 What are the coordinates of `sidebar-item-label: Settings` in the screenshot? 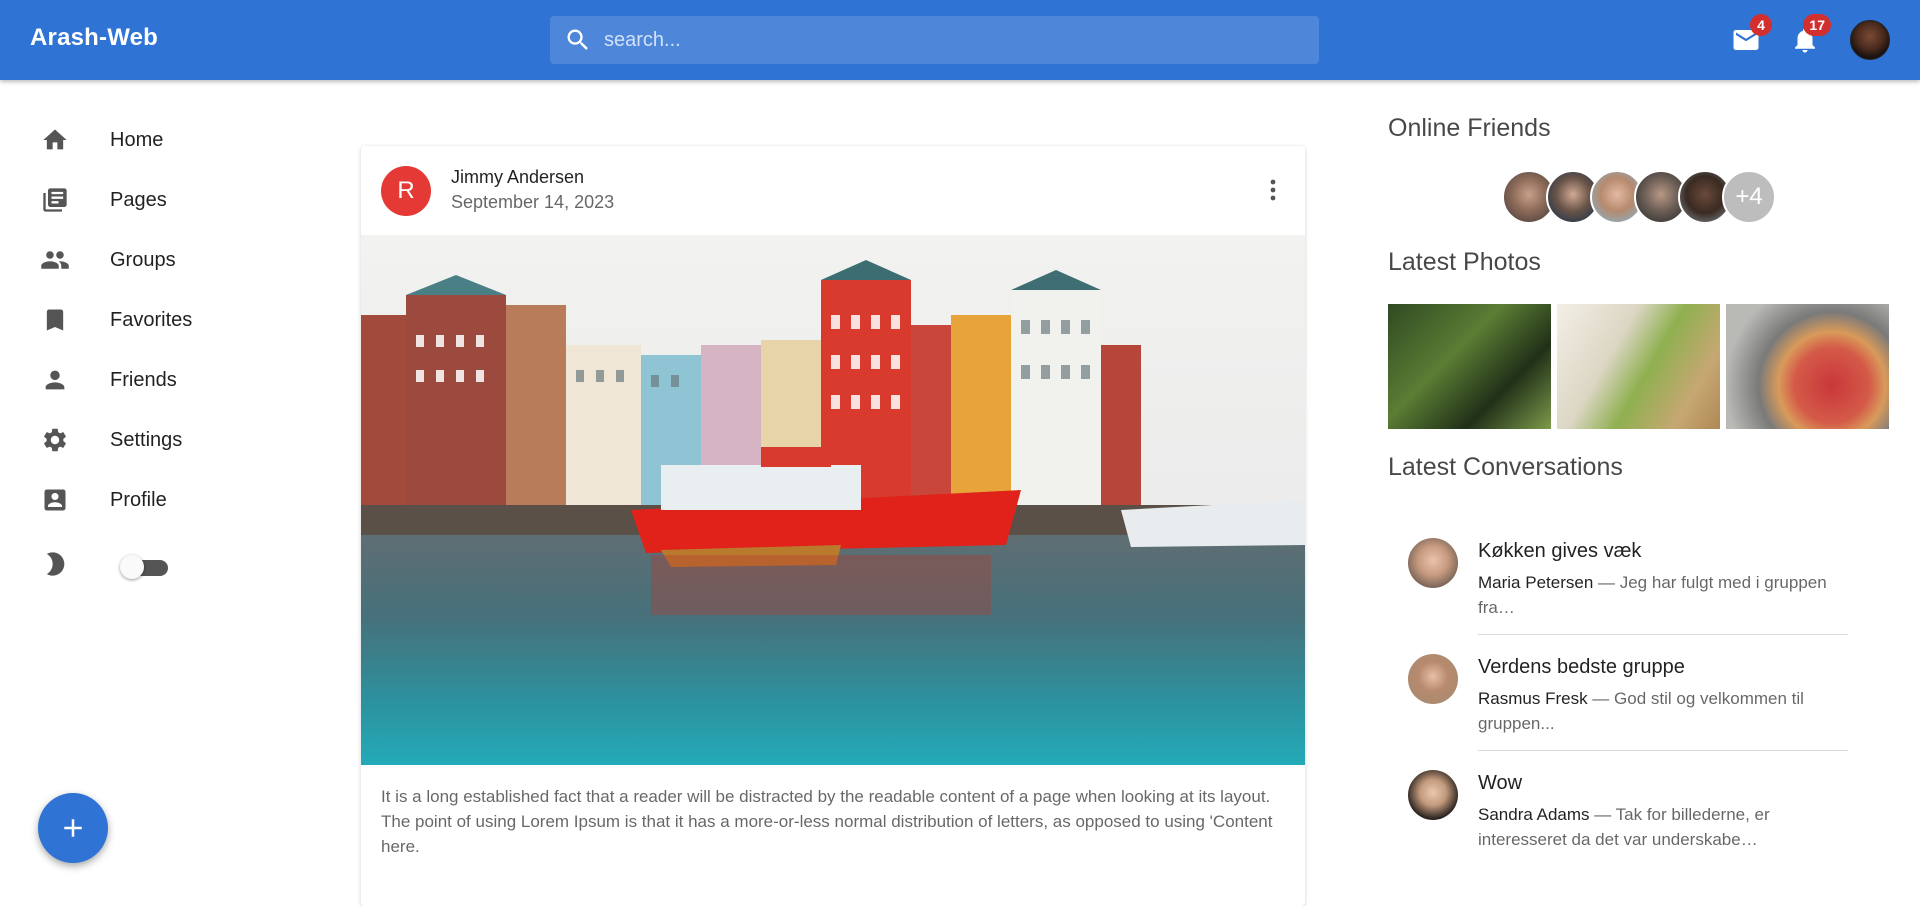 It's located at (146, 439).